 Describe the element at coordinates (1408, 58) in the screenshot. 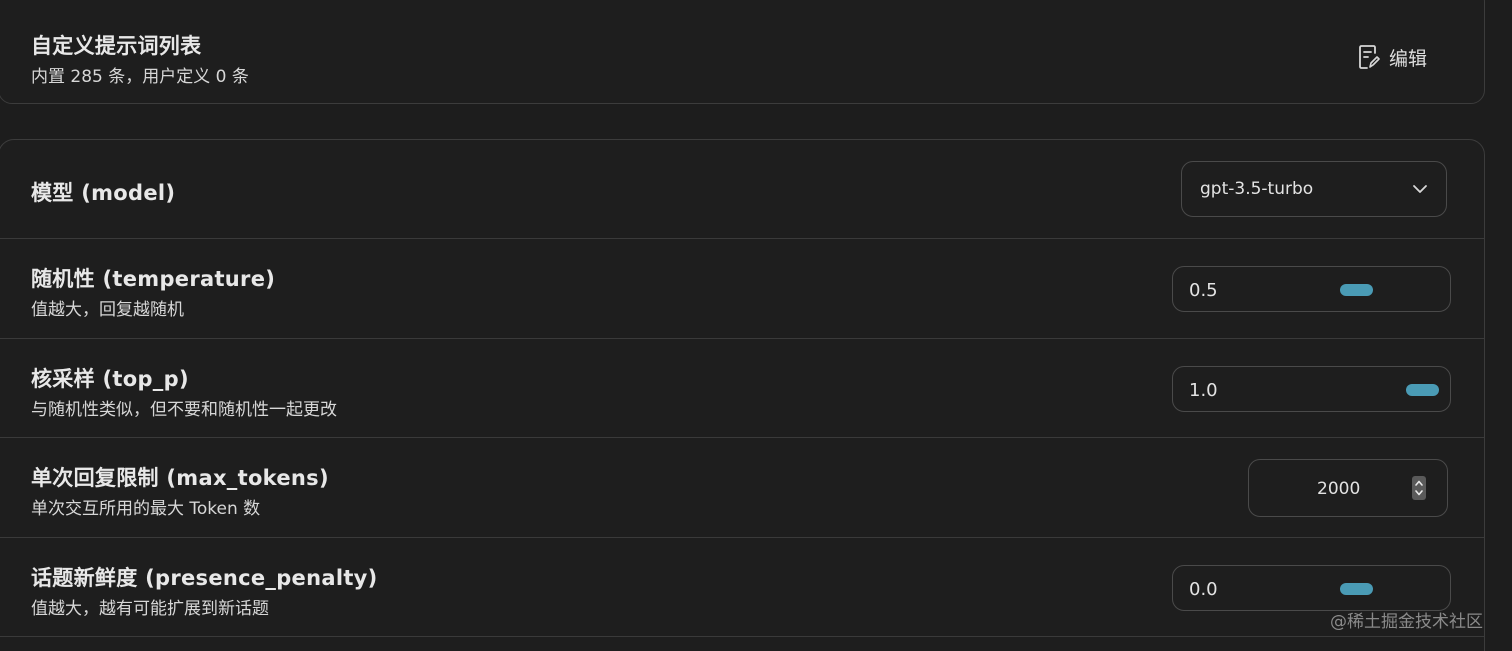

I see `edit-button-label: 编辑` at that location.